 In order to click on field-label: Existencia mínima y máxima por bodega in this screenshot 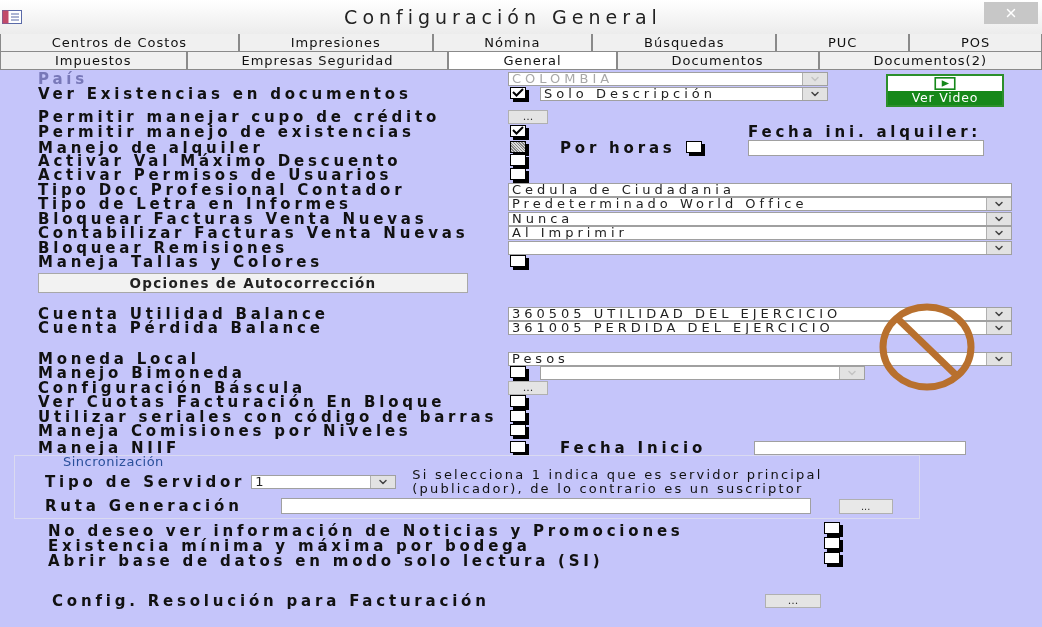, I will do `click(289, 545)`.